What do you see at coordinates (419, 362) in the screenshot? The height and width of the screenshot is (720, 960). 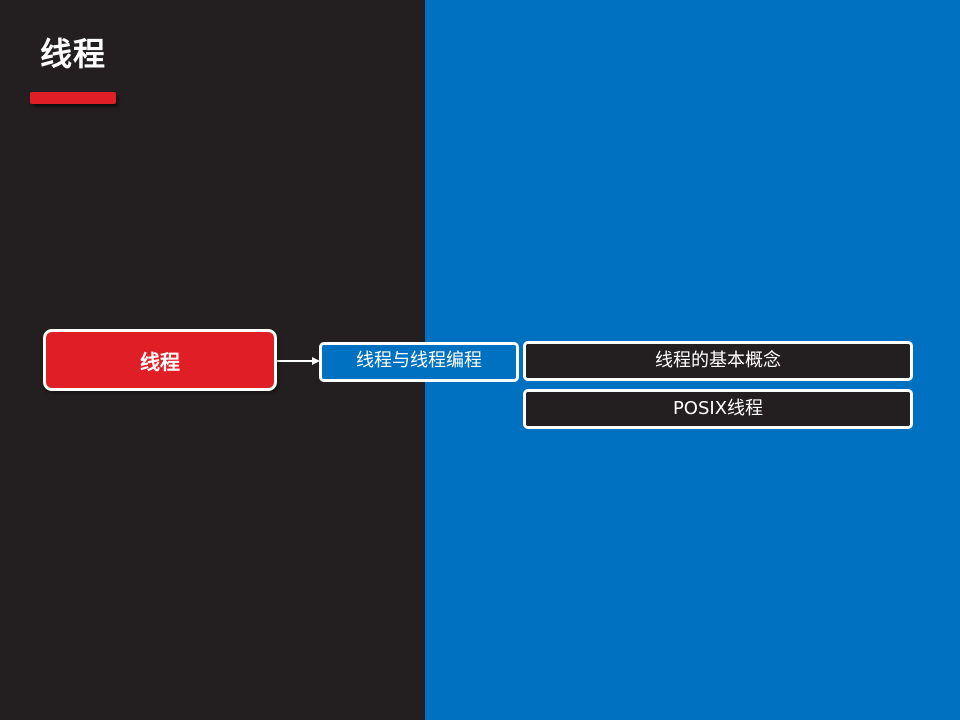 I see `diagram-node-branch: 线程与线程编程` at bounding box center [419, 362].